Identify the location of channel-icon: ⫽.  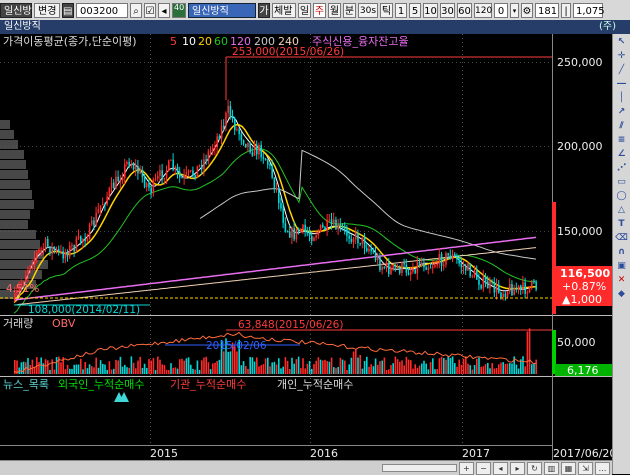
(621, 126).